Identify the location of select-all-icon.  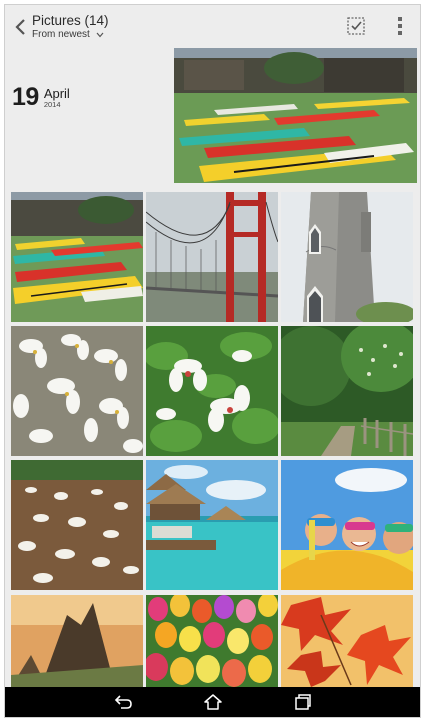
(356, 26).